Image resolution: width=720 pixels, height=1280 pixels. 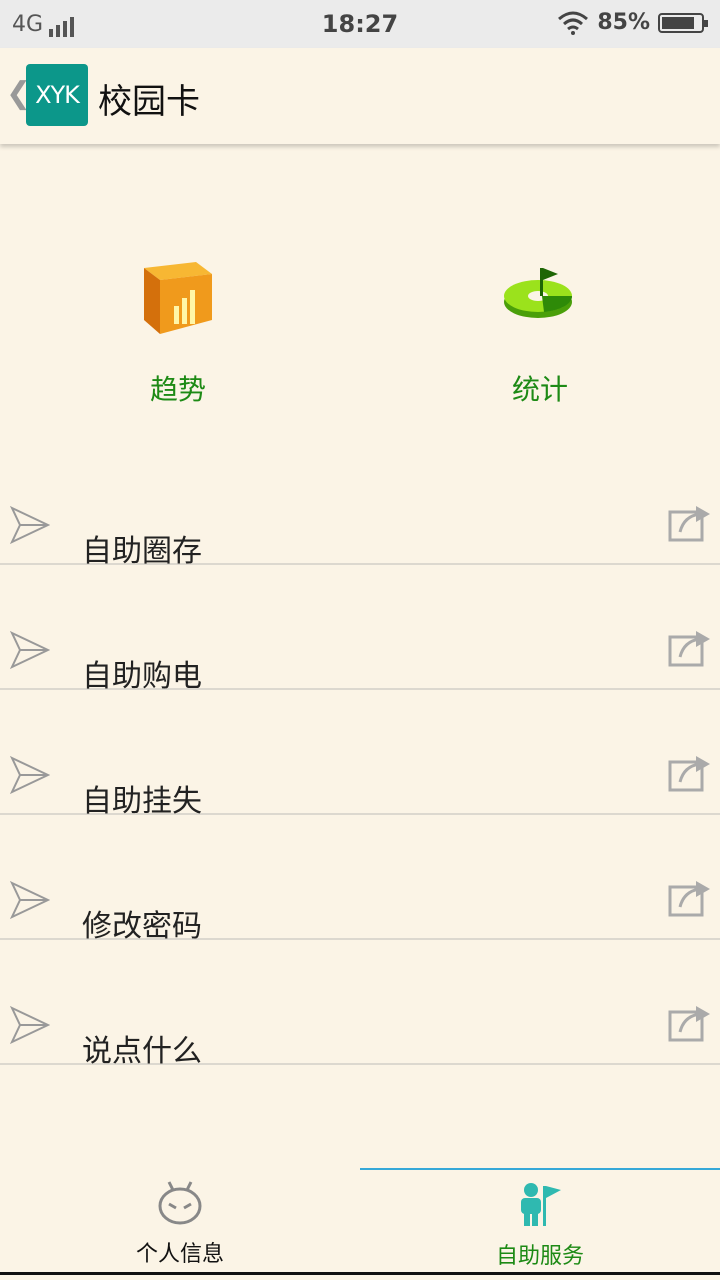 I want to click on pie-chart-icon, so click(x=538, y=293).